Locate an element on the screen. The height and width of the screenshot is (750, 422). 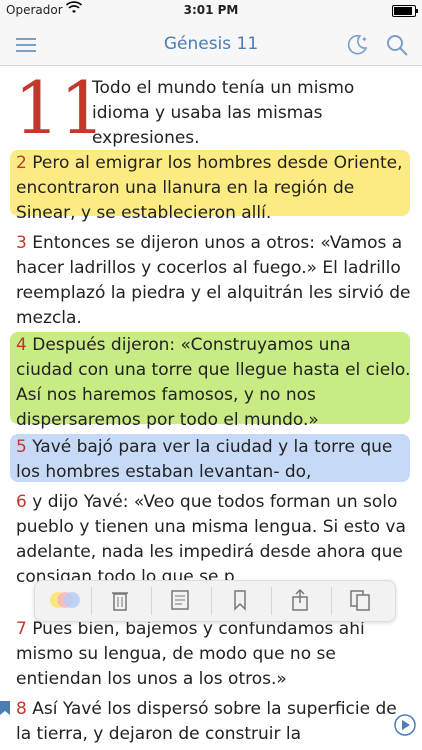
verse-number: 6 is located at coordinates (21, 502).